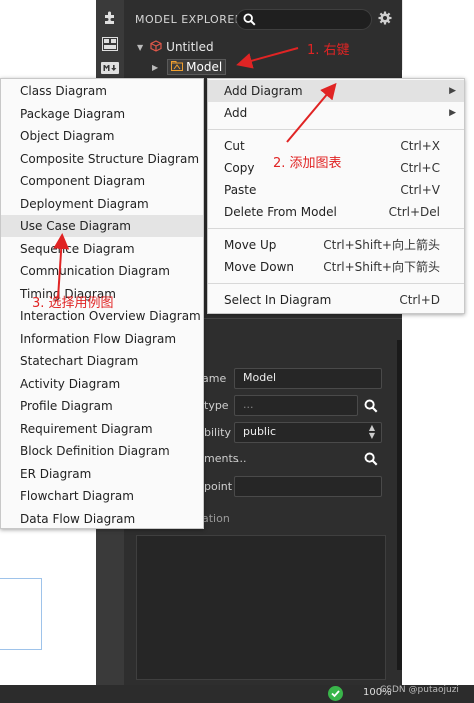  I want to click on chevron-down-icon: ▼, so click(140, 47).